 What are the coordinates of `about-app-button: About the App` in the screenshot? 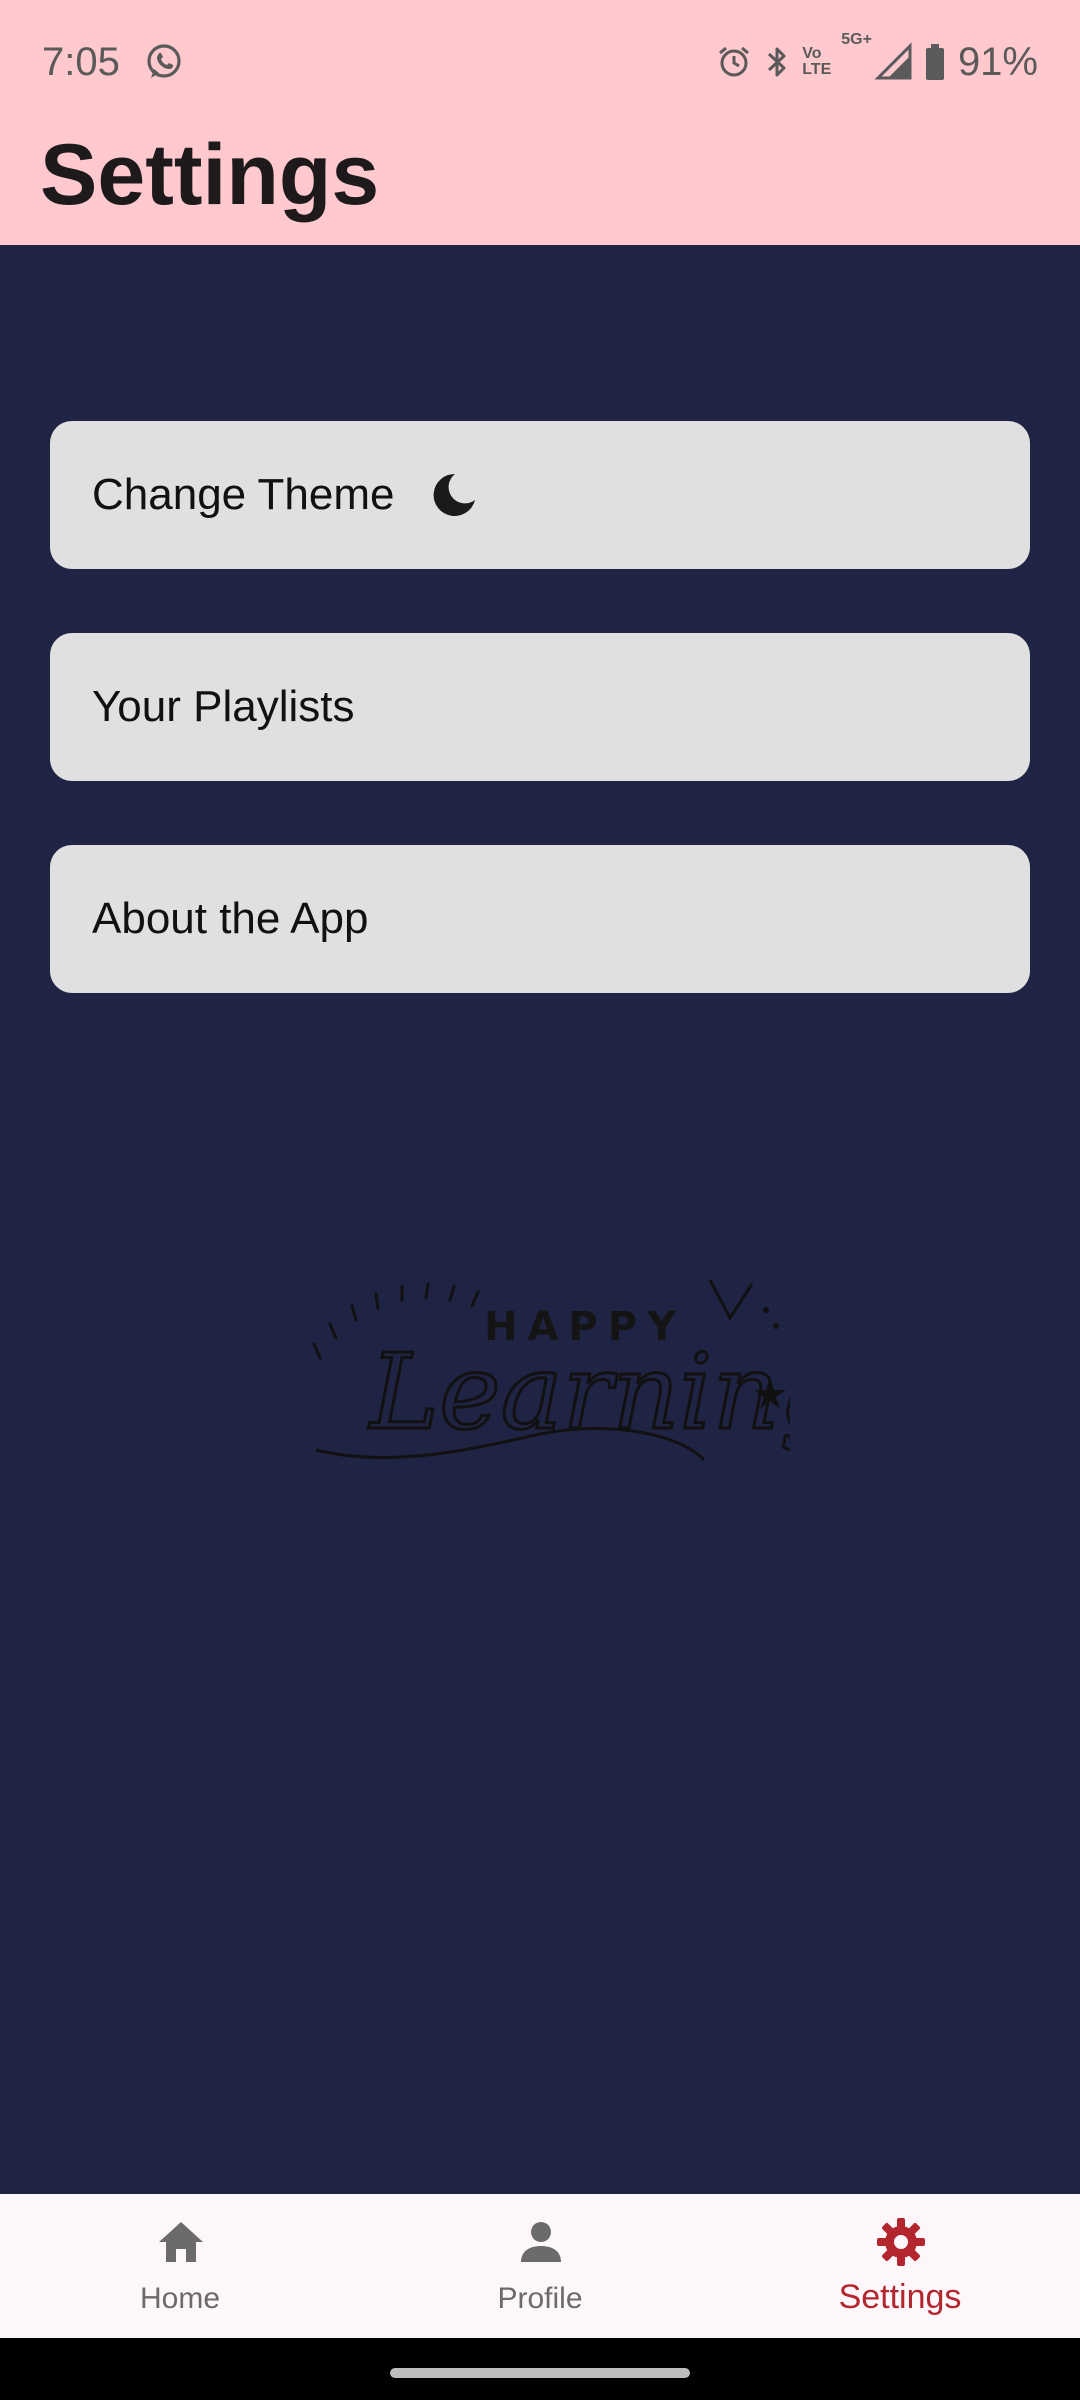 It's located at (540, 919).